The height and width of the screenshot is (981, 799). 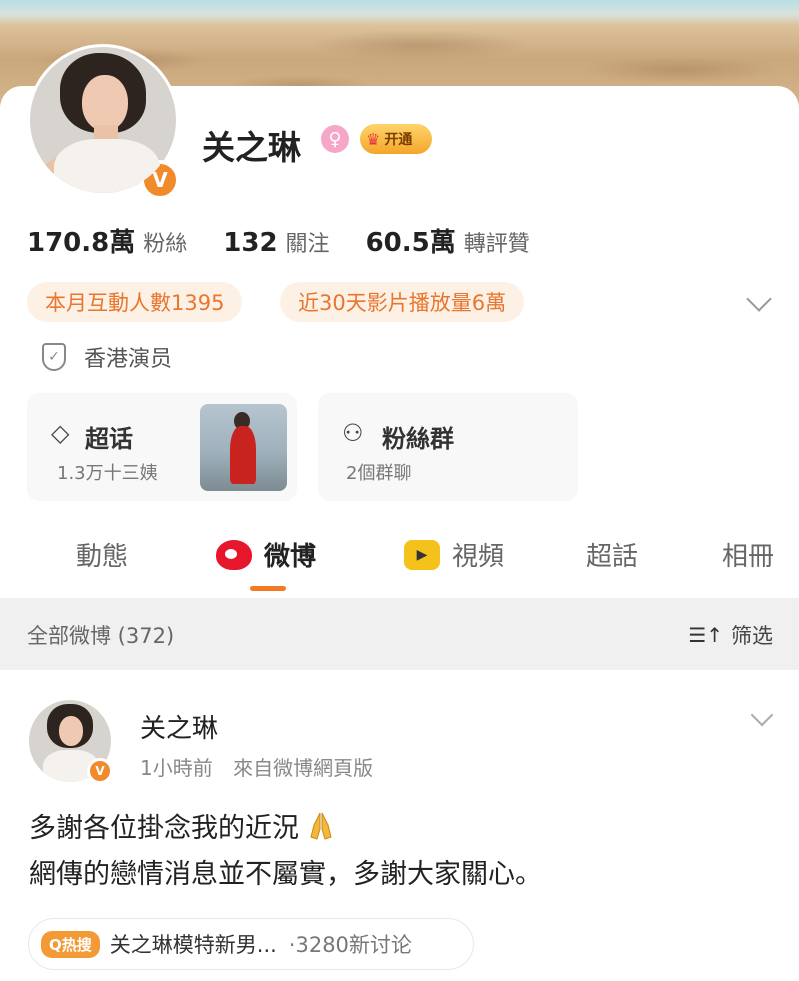 I want to click on post-time: 1小時前, so click(x=176, y=768).